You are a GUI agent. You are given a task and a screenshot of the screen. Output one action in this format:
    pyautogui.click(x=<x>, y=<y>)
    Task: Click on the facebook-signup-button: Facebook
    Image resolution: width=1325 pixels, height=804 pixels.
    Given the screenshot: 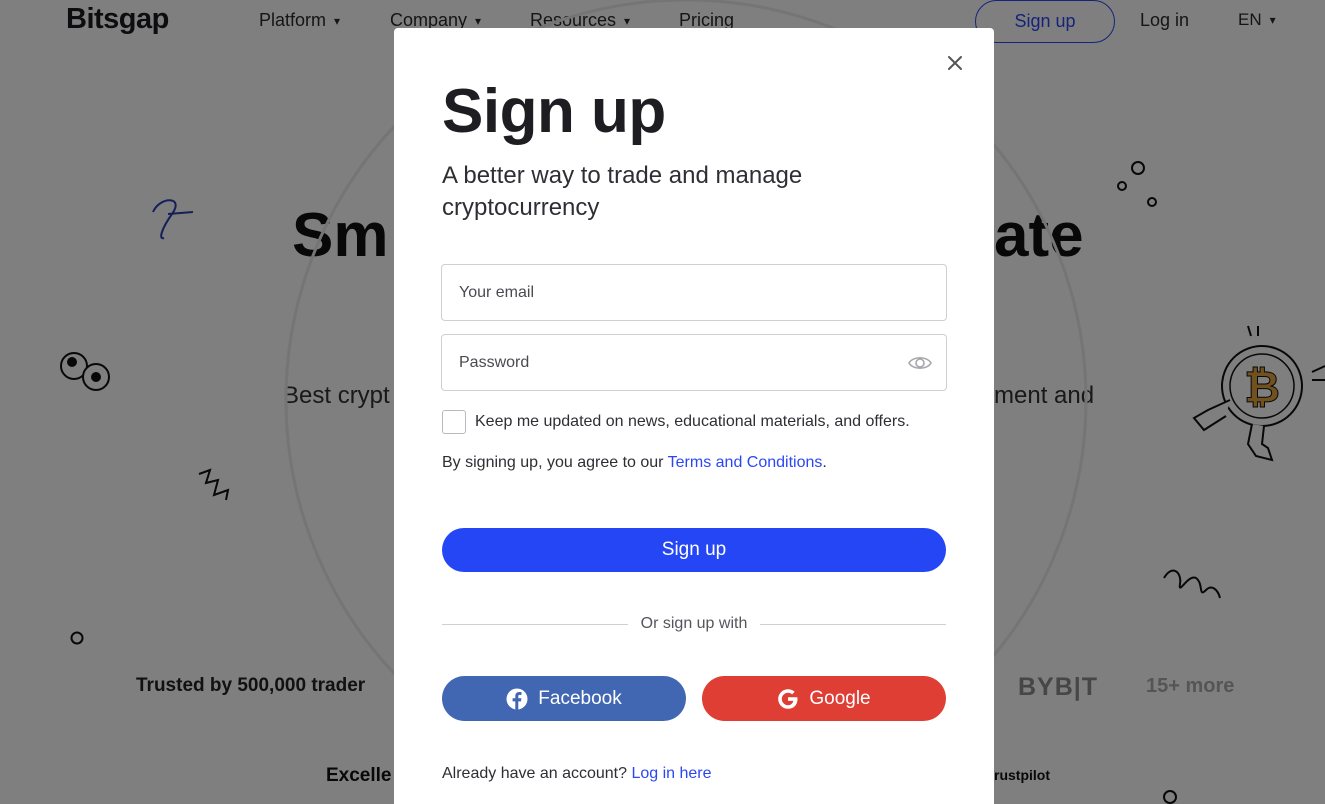 What is the action you would take?
    pyautogui.click(x=564, y=698)
    